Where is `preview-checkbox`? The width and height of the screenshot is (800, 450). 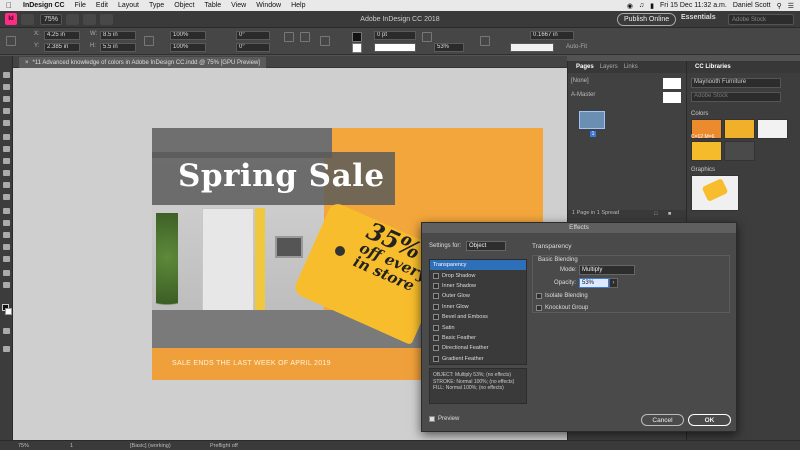
preview-checkbox is located at coordinates (432, 419).